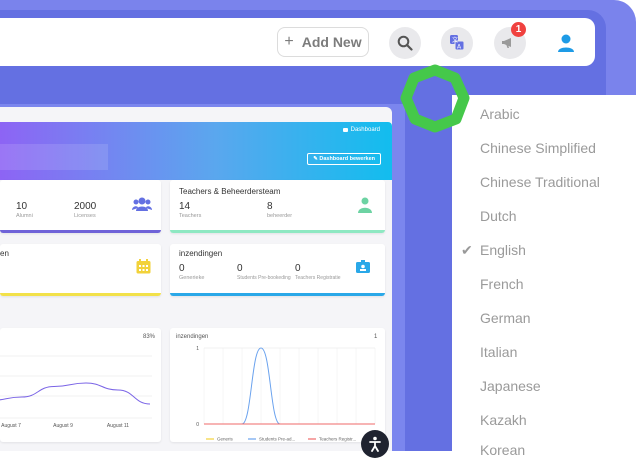 The height and width of the screenshot is (458, 636). I want to click on licenses-label: Licenses, so click(85, 216).